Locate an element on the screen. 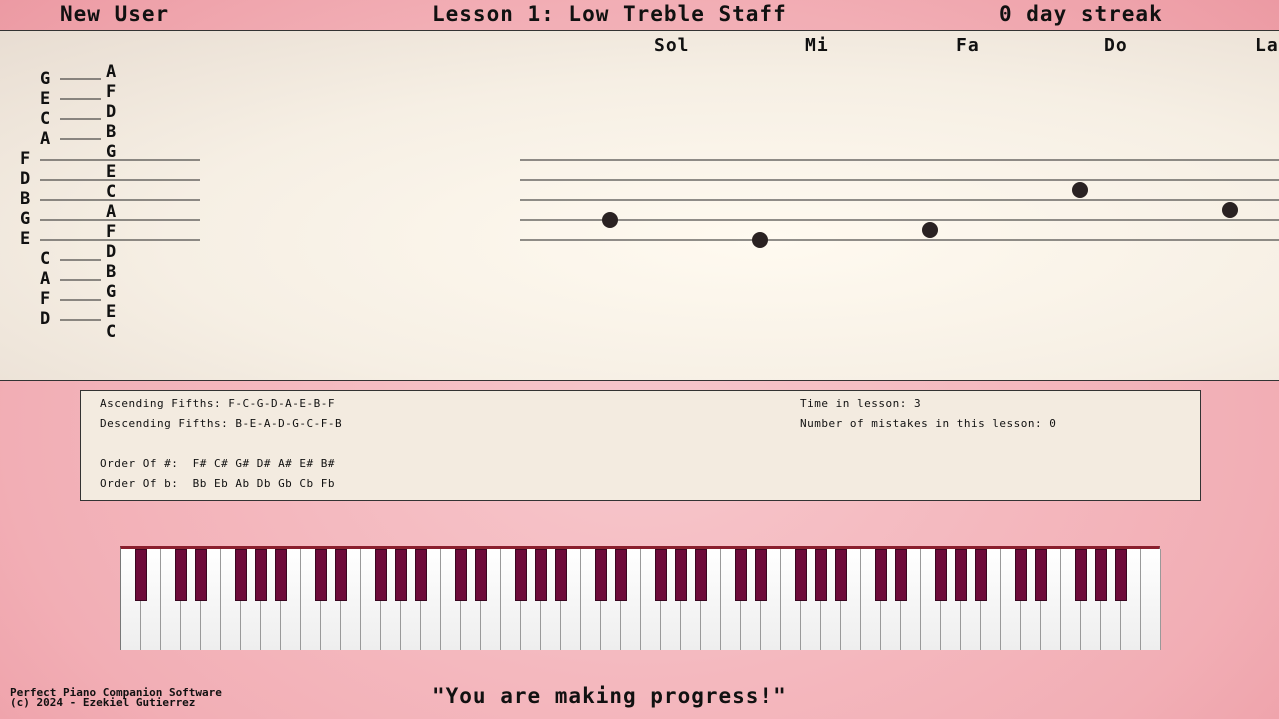 This screenshot has width=1279, height=719. streak-counter: 0 day streak is located at coordinates (1081, 14).